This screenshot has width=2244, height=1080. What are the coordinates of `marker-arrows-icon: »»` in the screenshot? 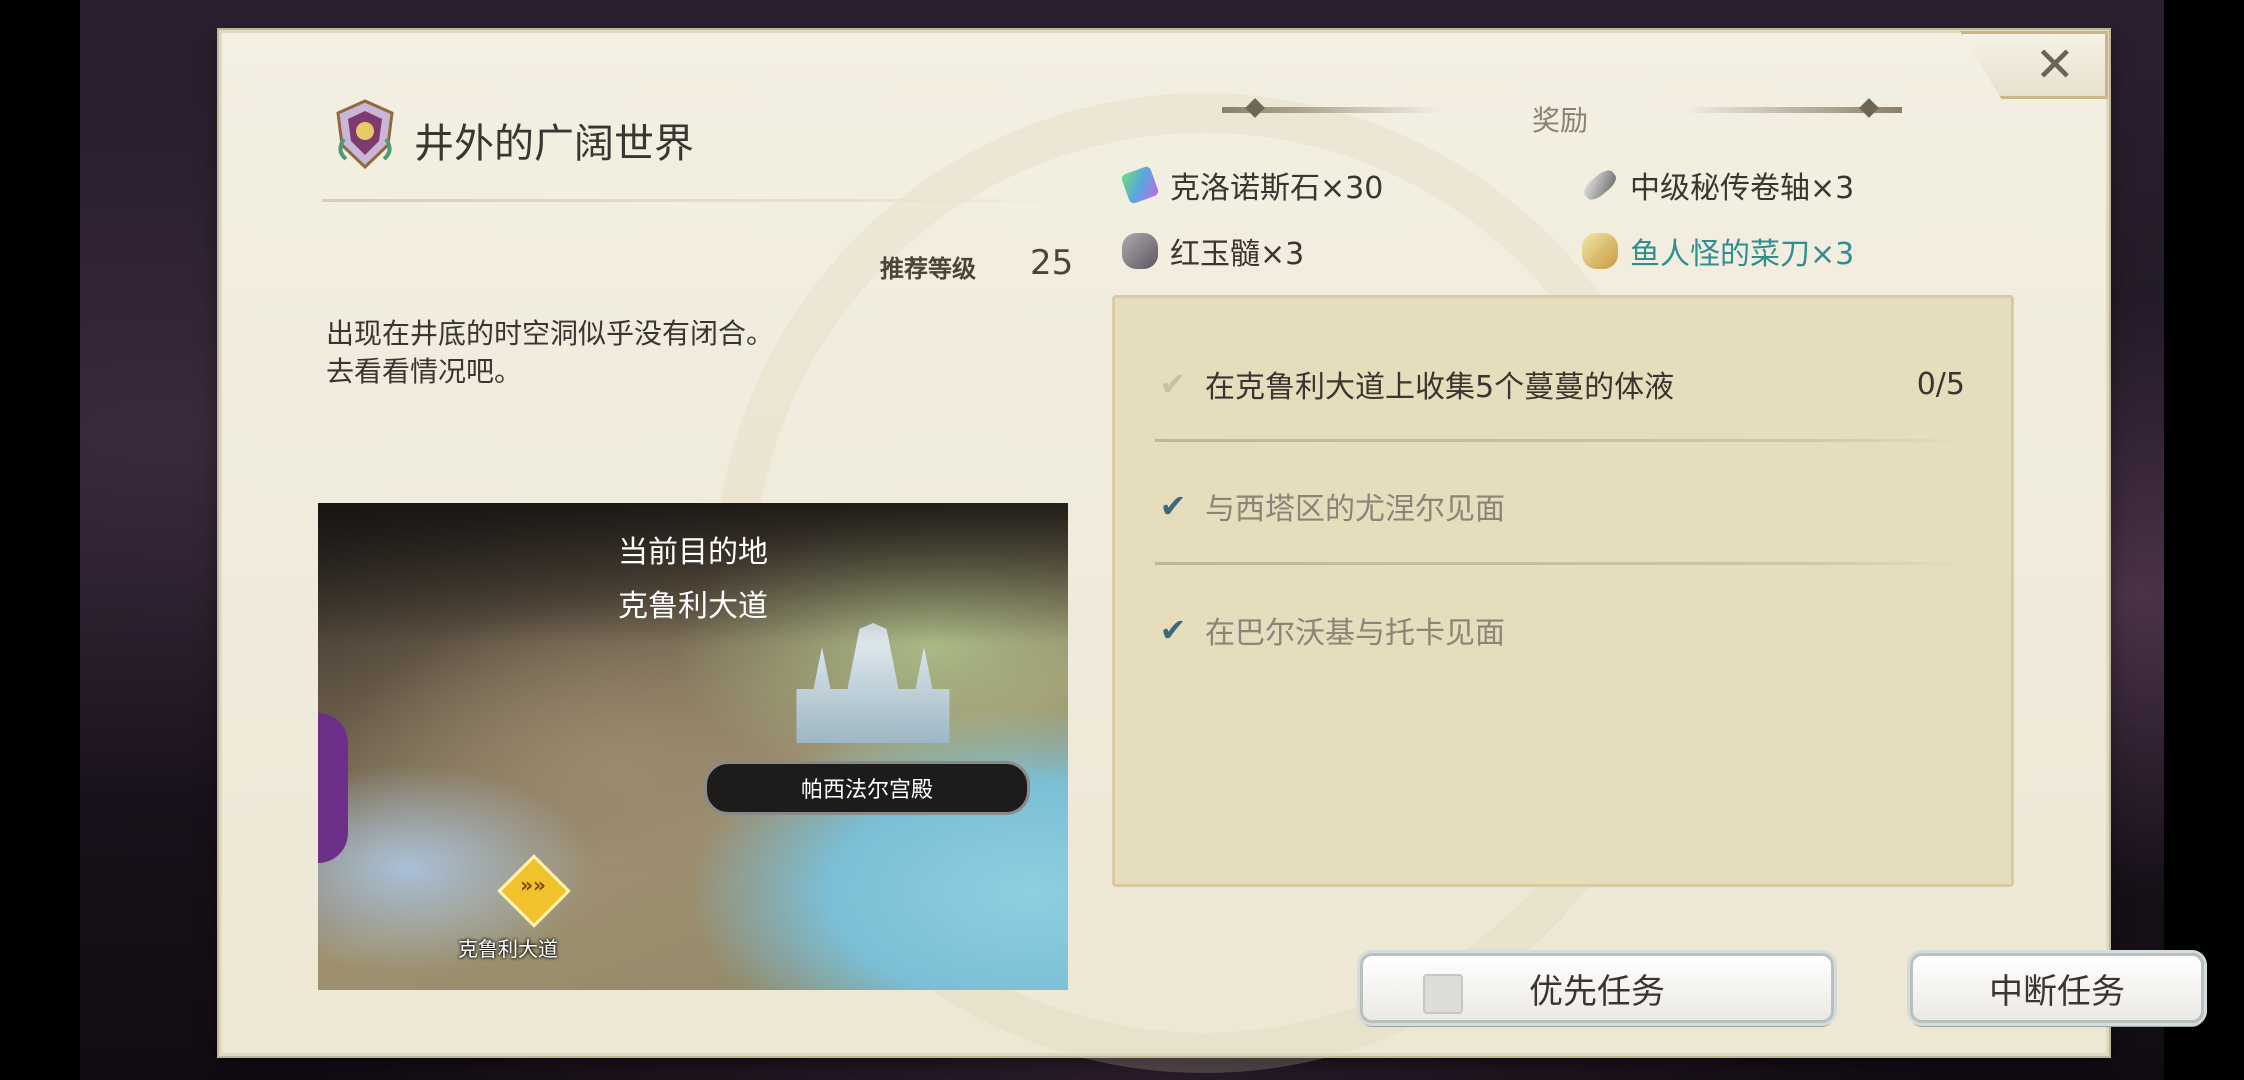 It's located at (533, 885).